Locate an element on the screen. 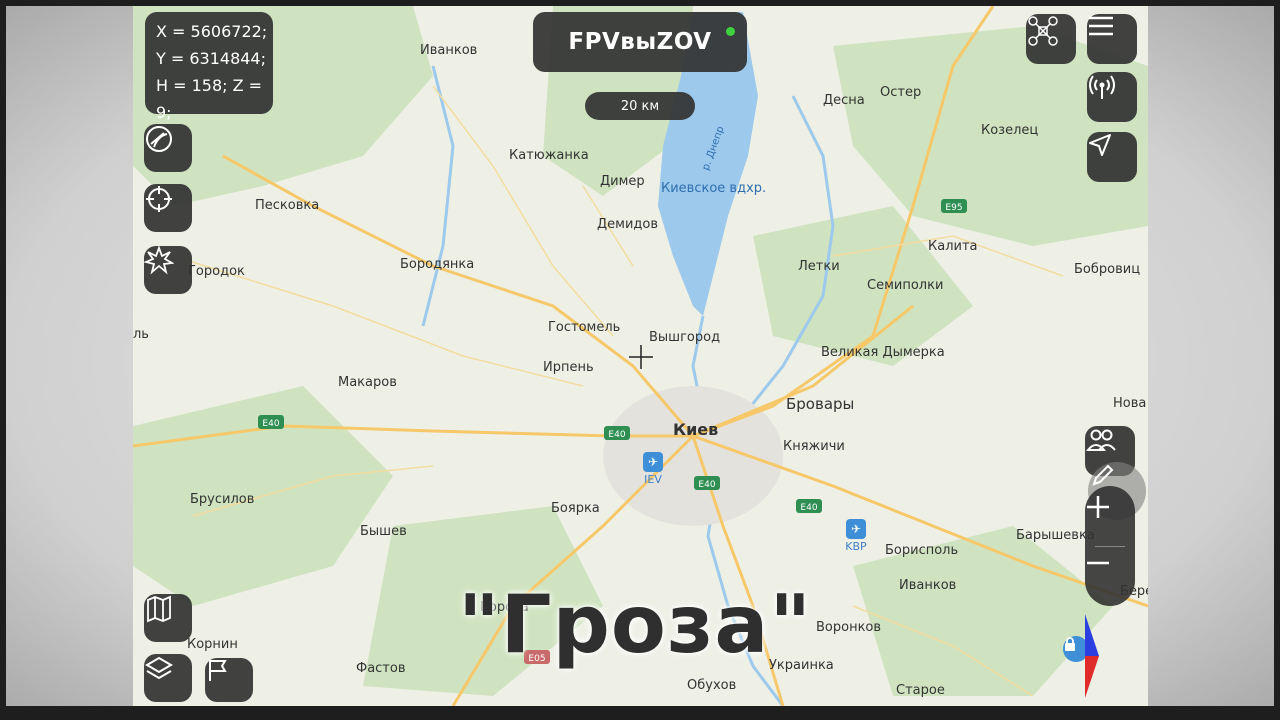  badge-e95: E95 is located at coordinates (953, 208).